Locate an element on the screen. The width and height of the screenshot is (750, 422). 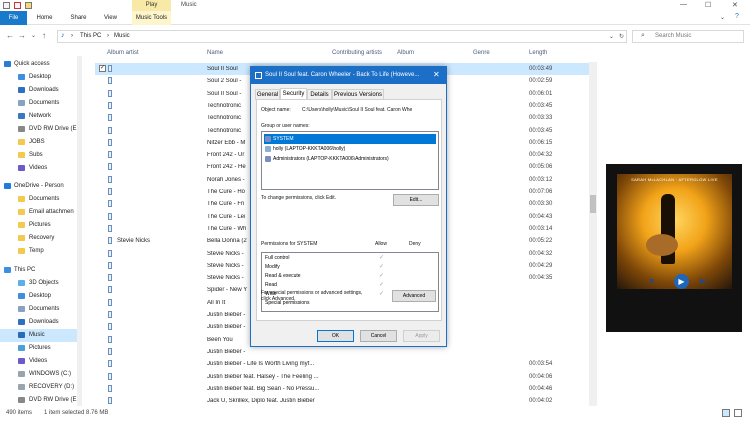
properties-icon is located at coordinates (17, 5).